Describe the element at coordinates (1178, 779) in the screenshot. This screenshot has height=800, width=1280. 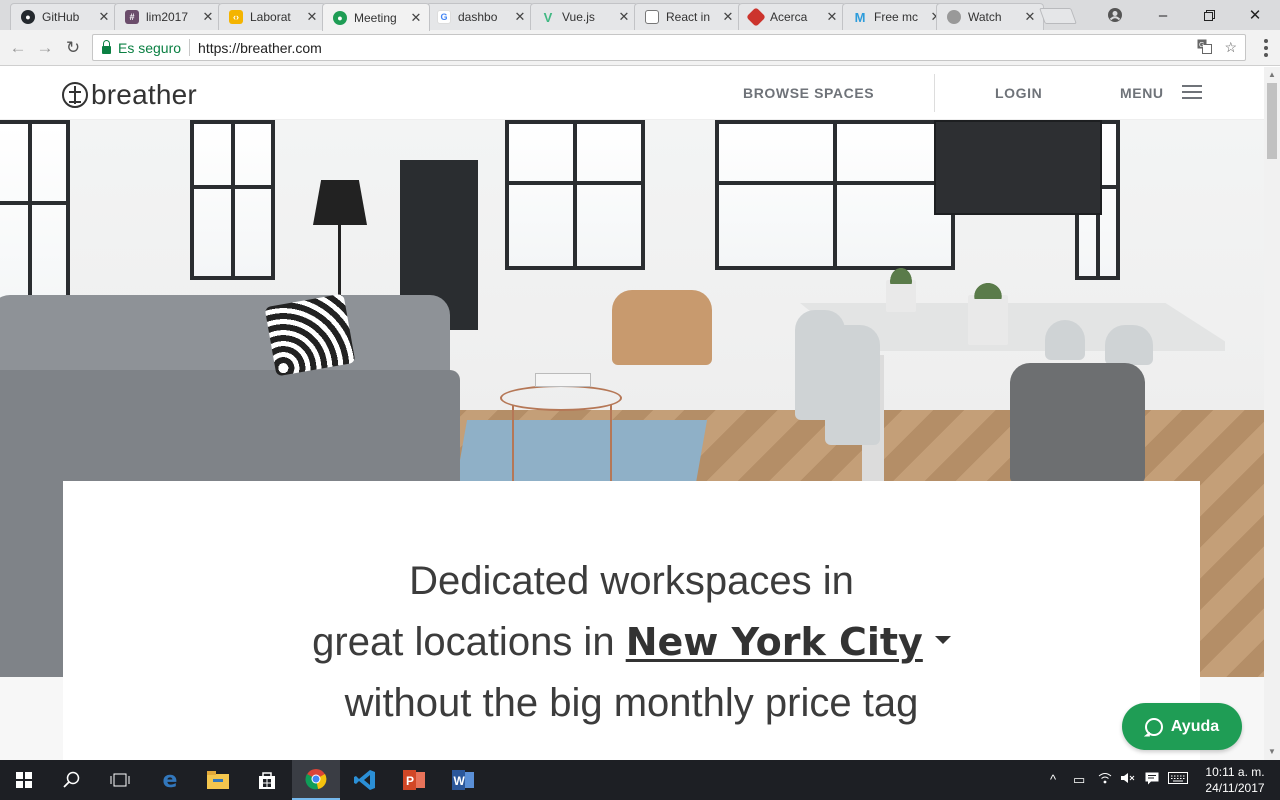
I see `keyboard-icon` at that location.